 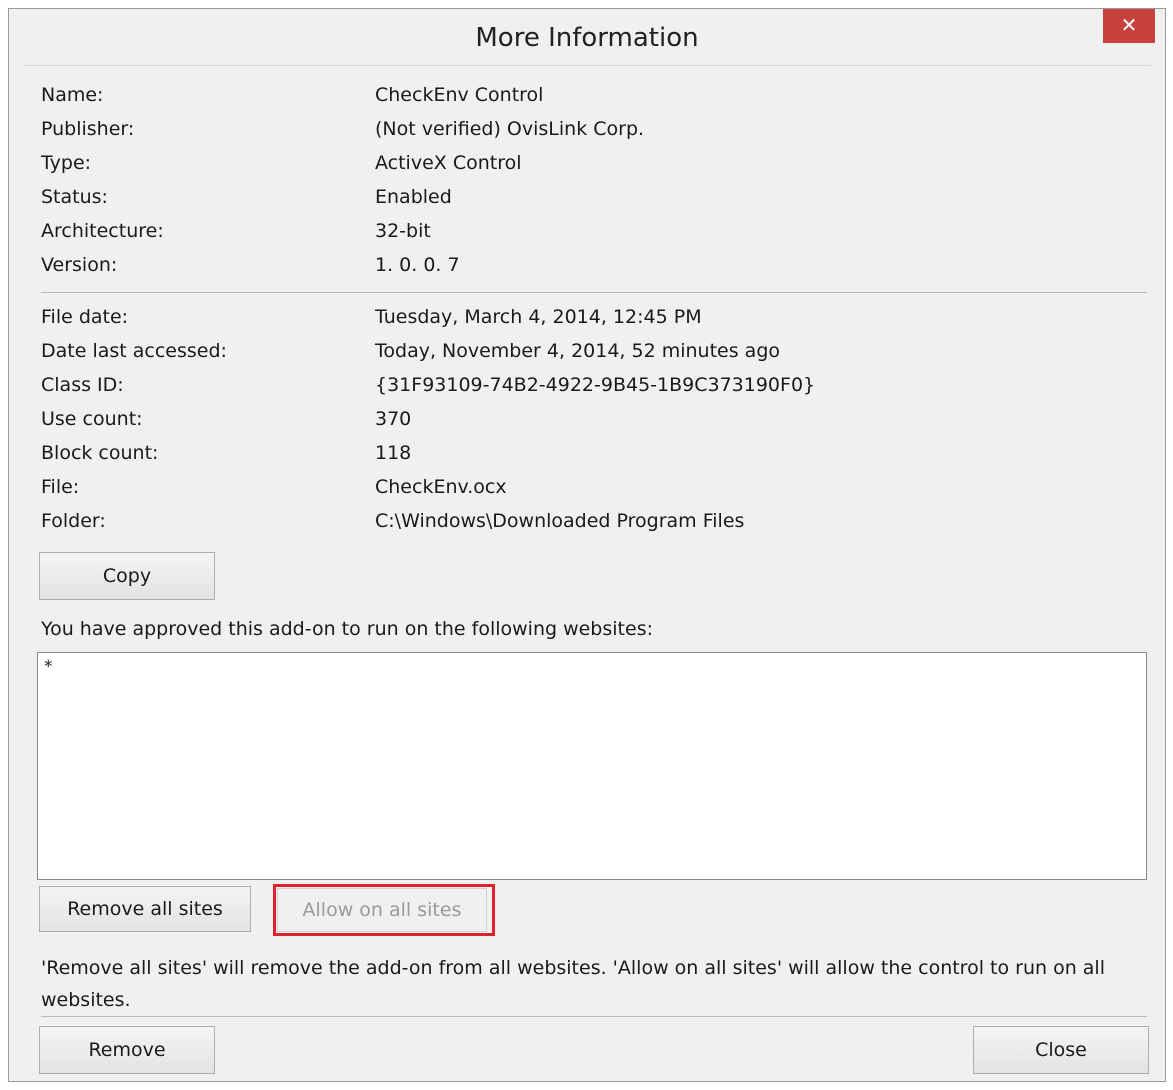 What do you see at coordinates (85, 317) in the screenshot?
I see `info-label: File date:` at bounding box center [85, 317].